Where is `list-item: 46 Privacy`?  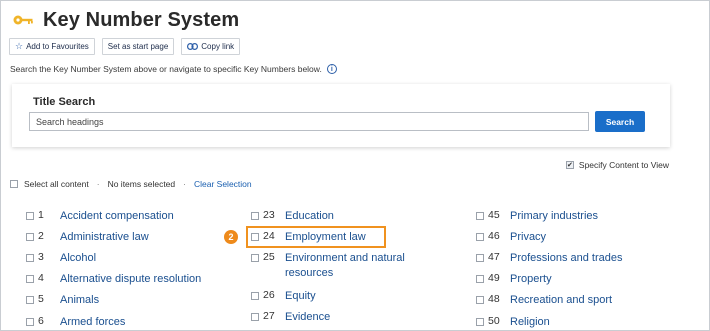 list-item: 46 Privacy is located at coordinates (511, 237).